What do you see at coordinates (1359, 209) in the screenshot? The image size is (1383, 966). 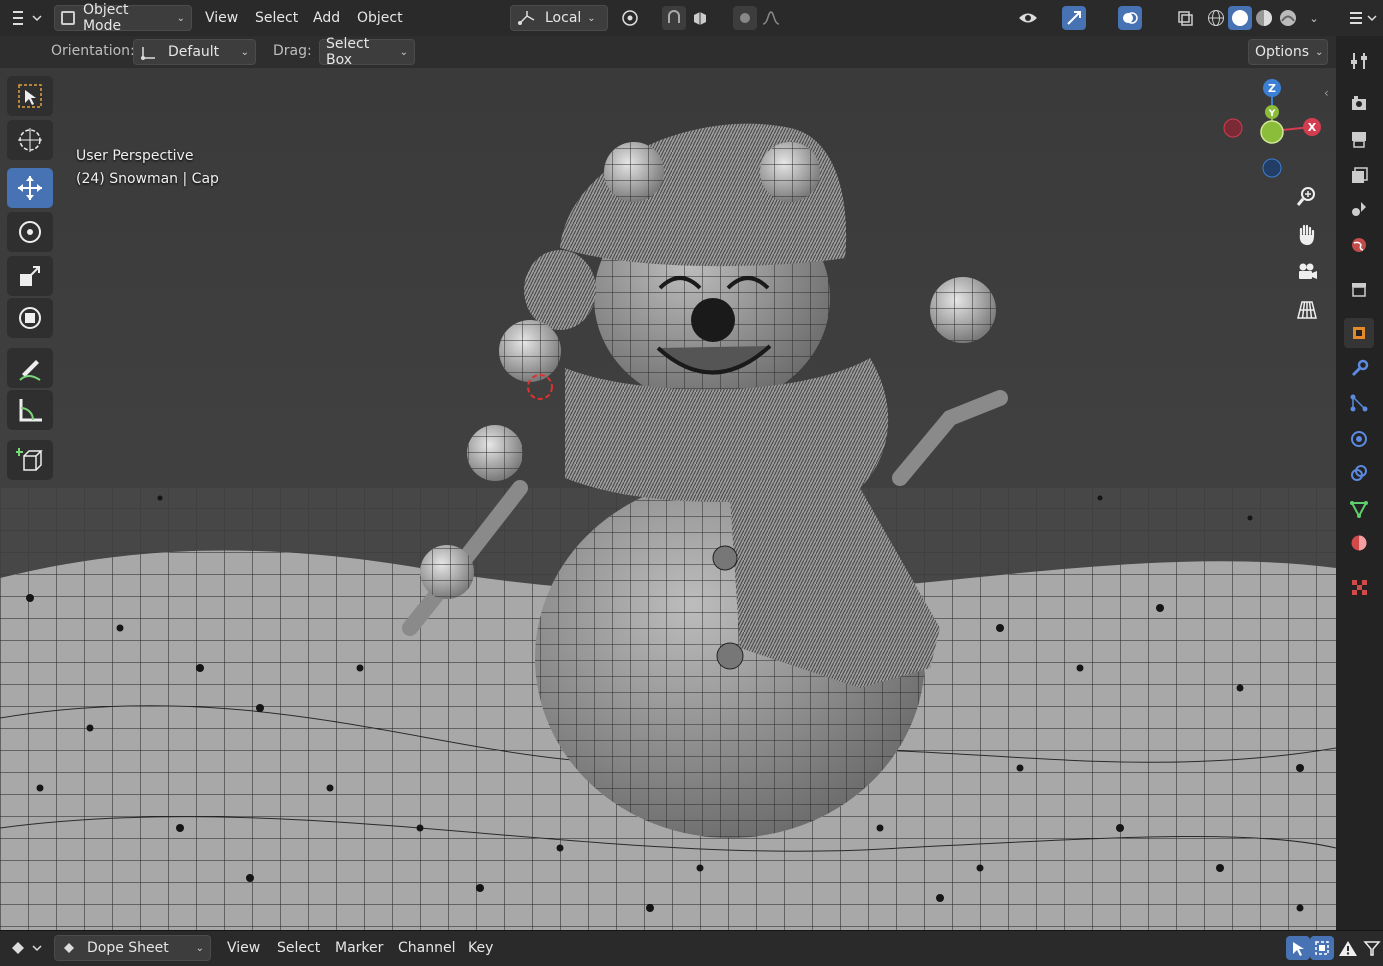 I see `scene-properties-icon` at bounding box center [1359, 209].